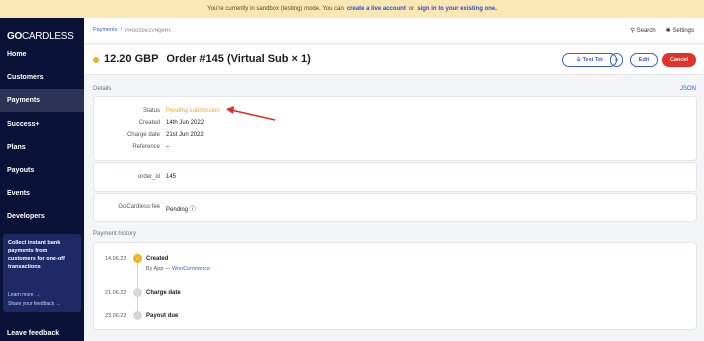 The height and width of the screenshot is (341, 704). I want to click on gocardless-logo: GOCARDLESS, so click(40, 36).